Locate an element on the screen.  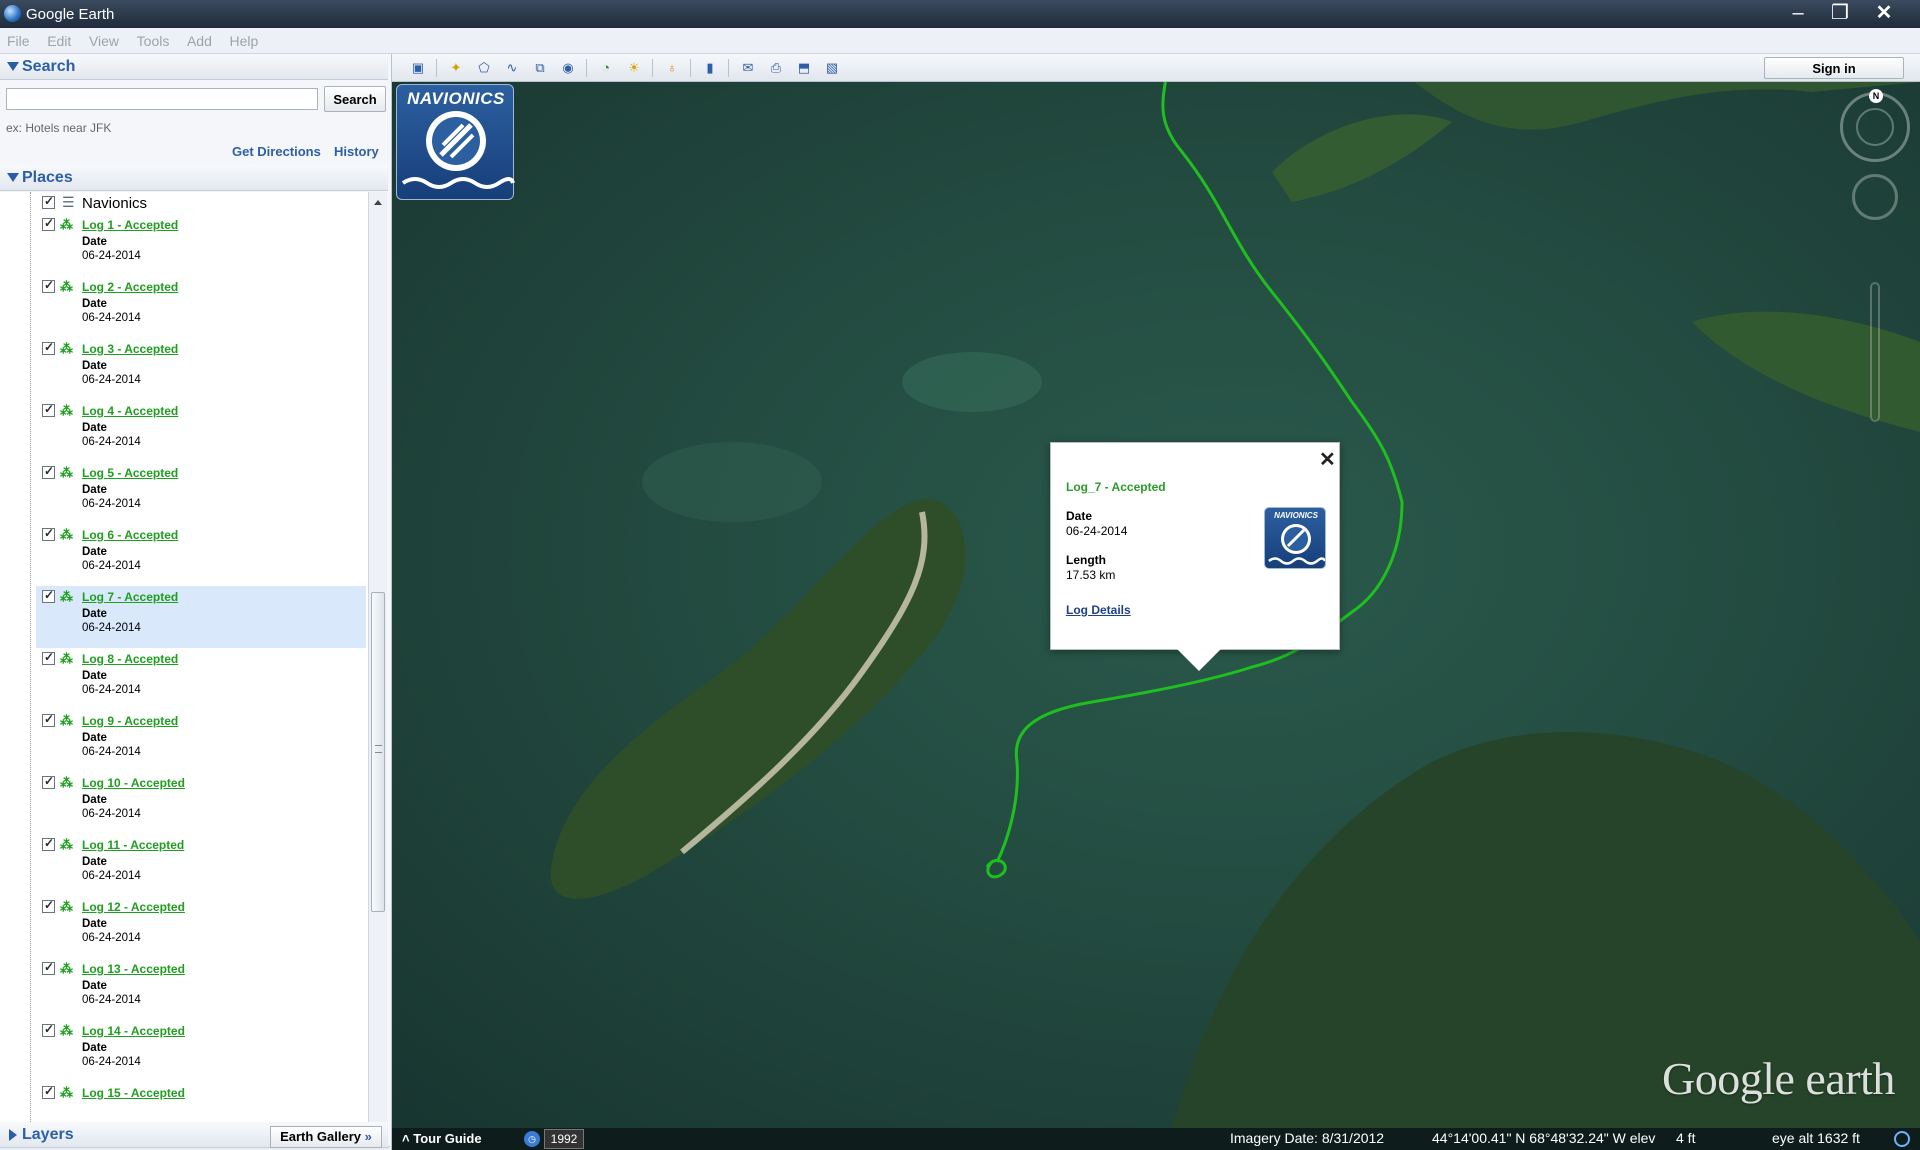
historical-imagery-icon: ◔ is located at coordinates (606, 68).